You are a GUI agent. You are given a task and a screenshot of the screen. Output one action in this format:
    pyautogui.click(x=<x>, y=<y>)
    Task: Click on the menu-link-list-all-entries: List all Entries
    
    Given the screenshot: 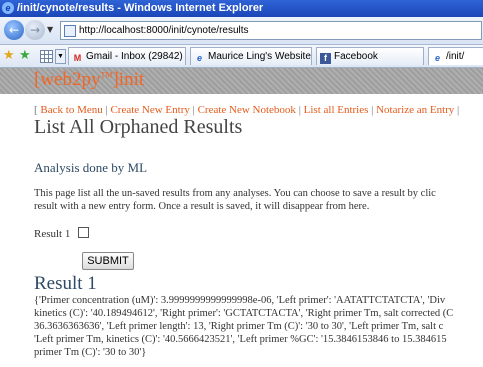 What is the action you would take?
    pyautogui.click(x=336, y=110)
    